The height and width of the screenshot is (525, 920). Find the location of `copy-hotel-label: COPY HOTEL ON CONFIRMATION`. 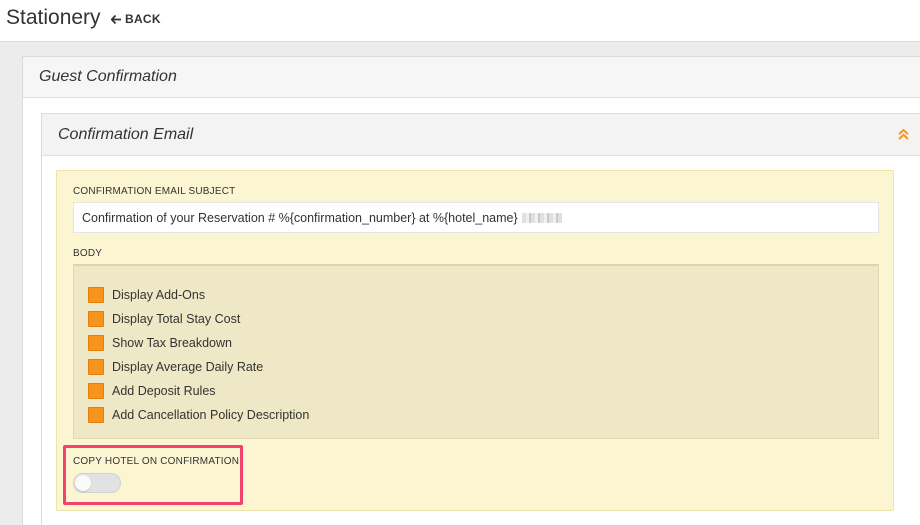

copy-hotel-label: COPY HOTEL ON CONFIRMATION is located at coordinates (156, 461).